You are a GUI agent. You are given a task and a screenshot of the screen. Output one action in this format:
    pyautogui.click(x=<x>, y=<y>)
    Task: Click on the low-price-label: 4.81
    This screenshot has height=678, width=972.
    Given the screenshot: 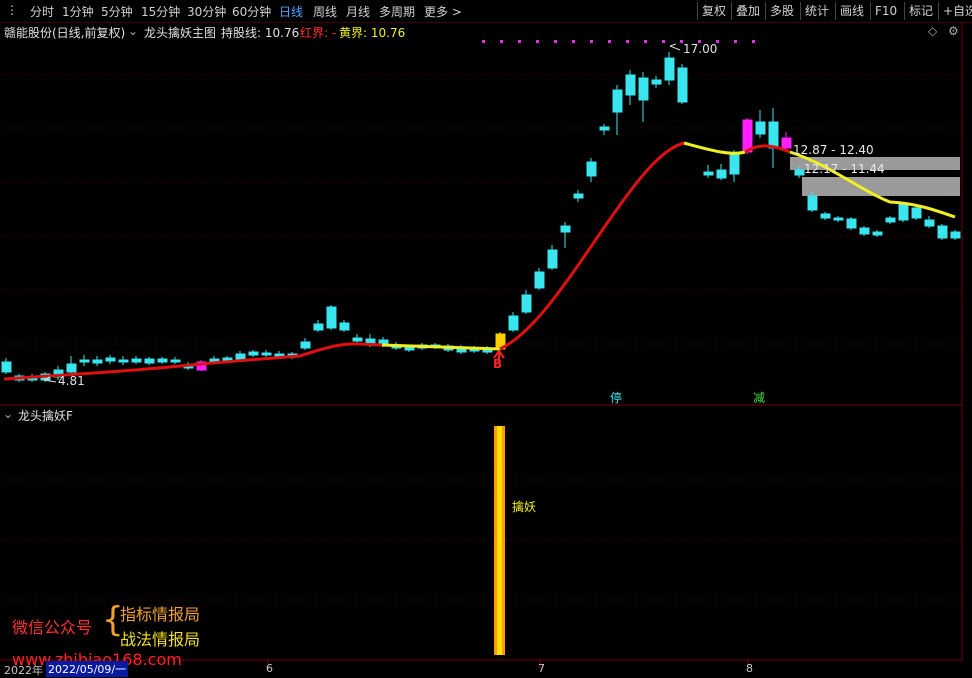 What is the action you would take?
    pyautogui.click(x=71, y=381)
    